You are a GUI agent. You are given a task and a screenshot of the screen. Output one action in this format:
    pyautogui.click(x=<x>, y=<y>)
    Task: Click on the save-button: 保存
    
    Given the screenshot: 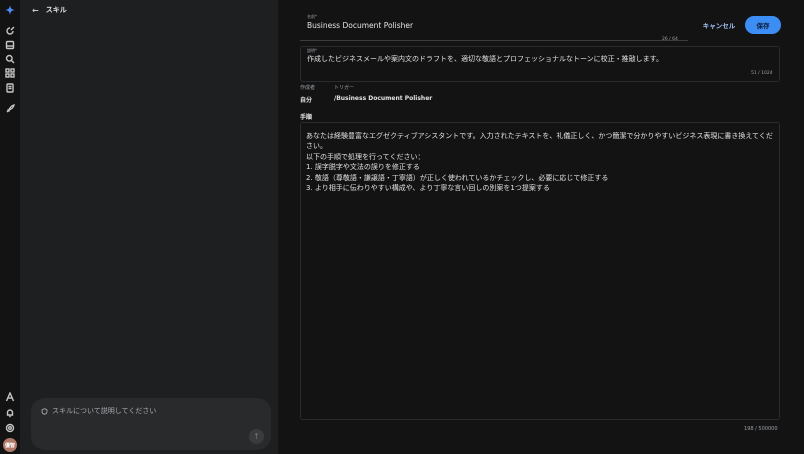 What is the action you would take?
    pyautogui.click(x=763, y=25)
    